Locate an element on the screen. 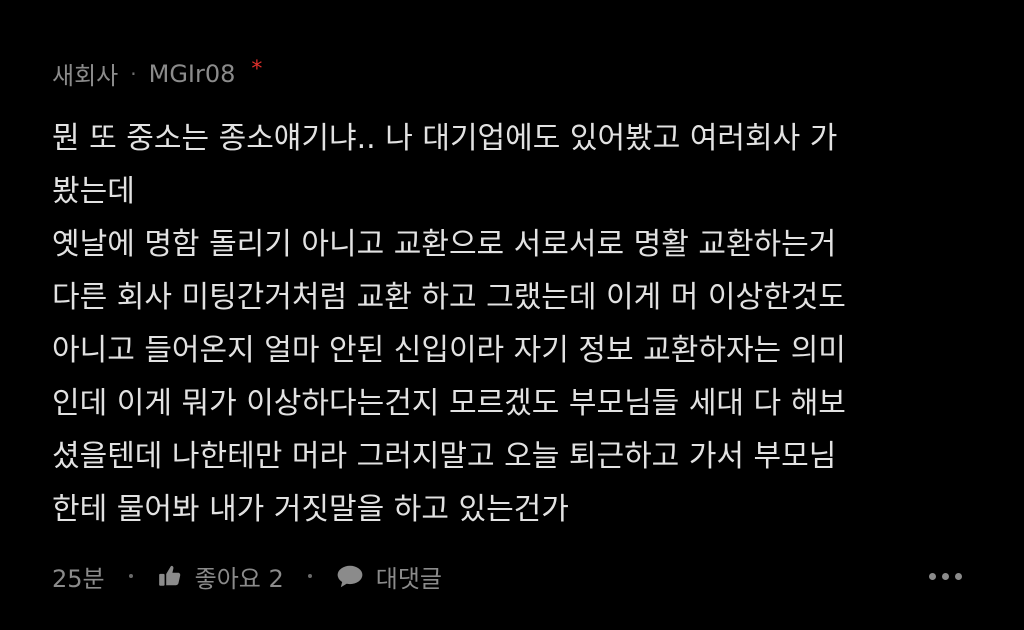 The width and height of the screenshot is (1024, 630). speech-bubble-icon is located at coordinates (350, 576).